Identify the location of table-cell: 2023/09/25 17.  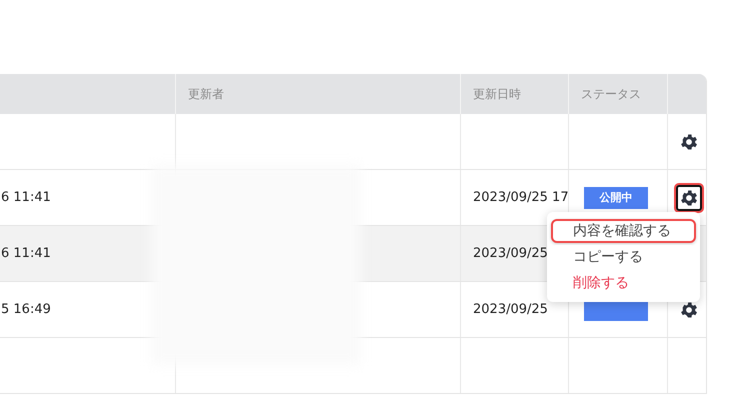
(520, 197).